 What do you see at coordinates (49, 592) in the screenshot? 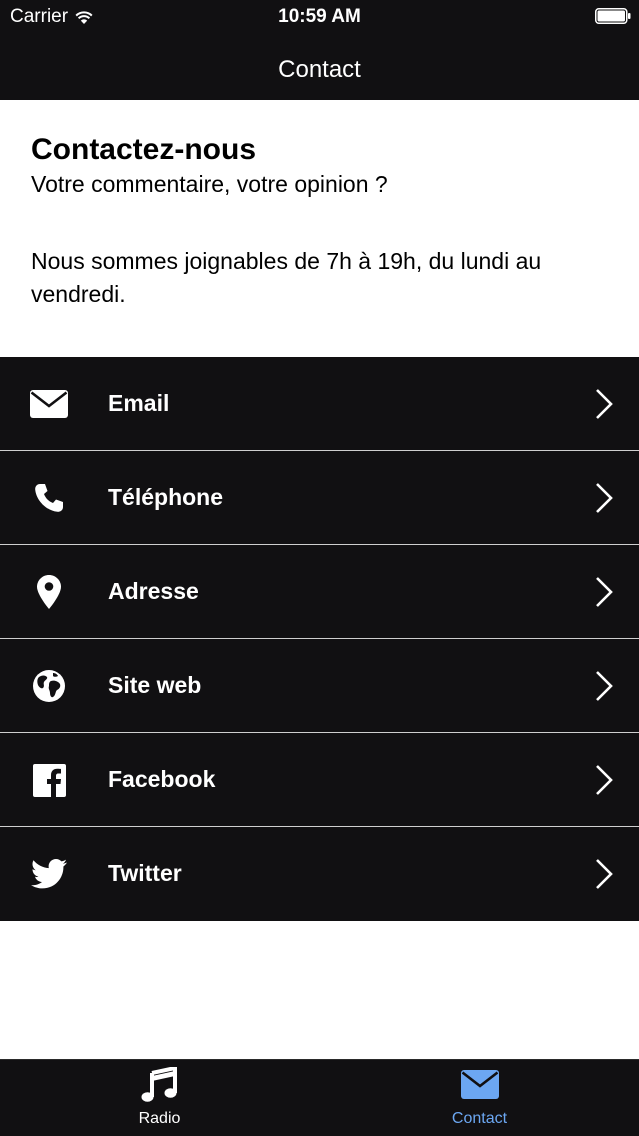
I see `map-pin-icon` at bounding box center [49, 592].